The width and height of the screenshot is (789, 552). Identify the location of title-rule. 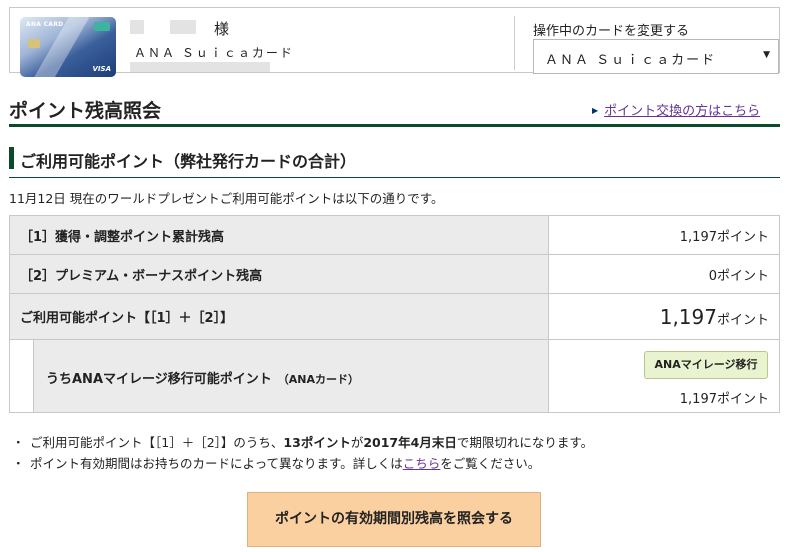
(394, 125).